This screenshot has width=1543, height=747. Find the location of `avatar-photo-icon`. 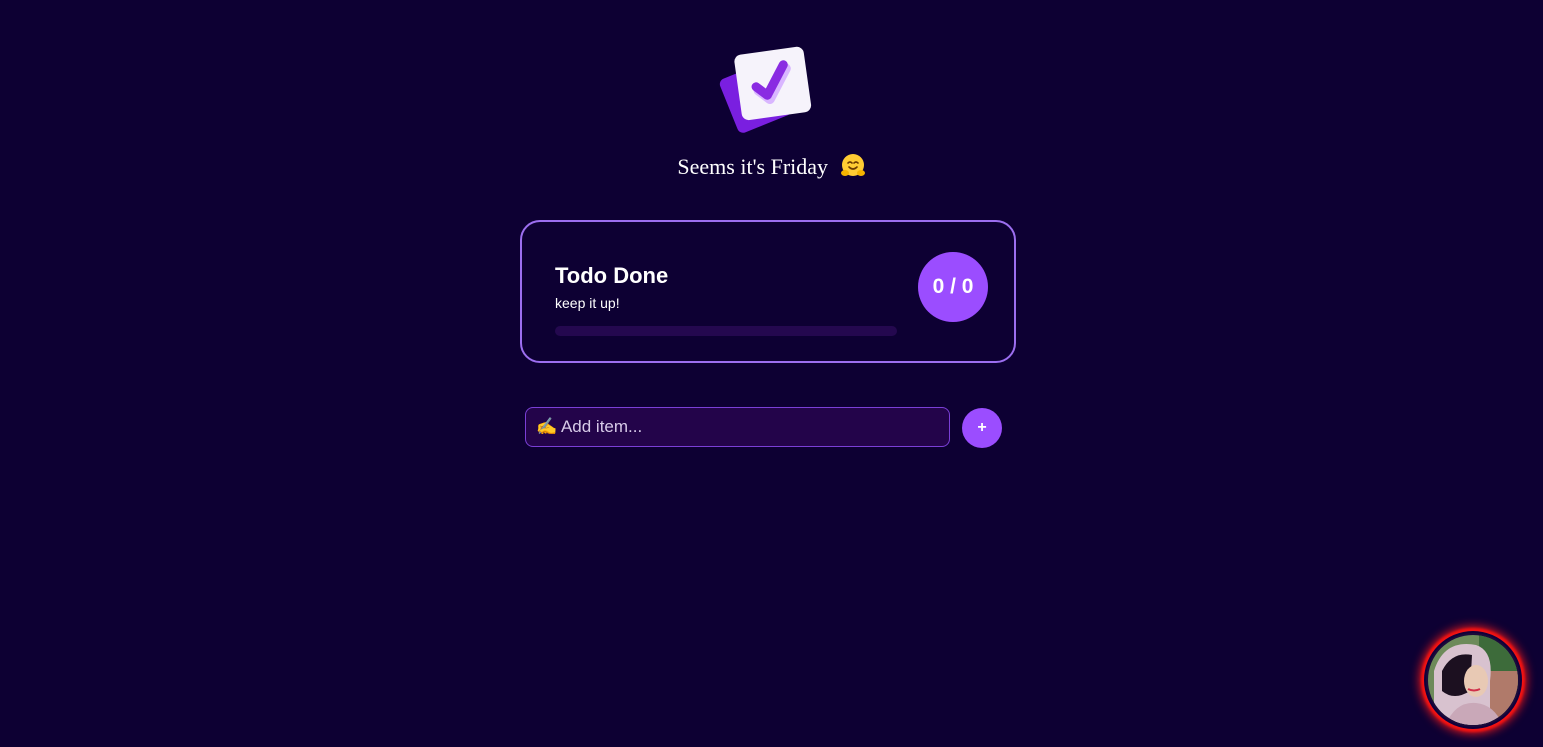

avatar-photo-icon is located at coordinates (1473, 680).